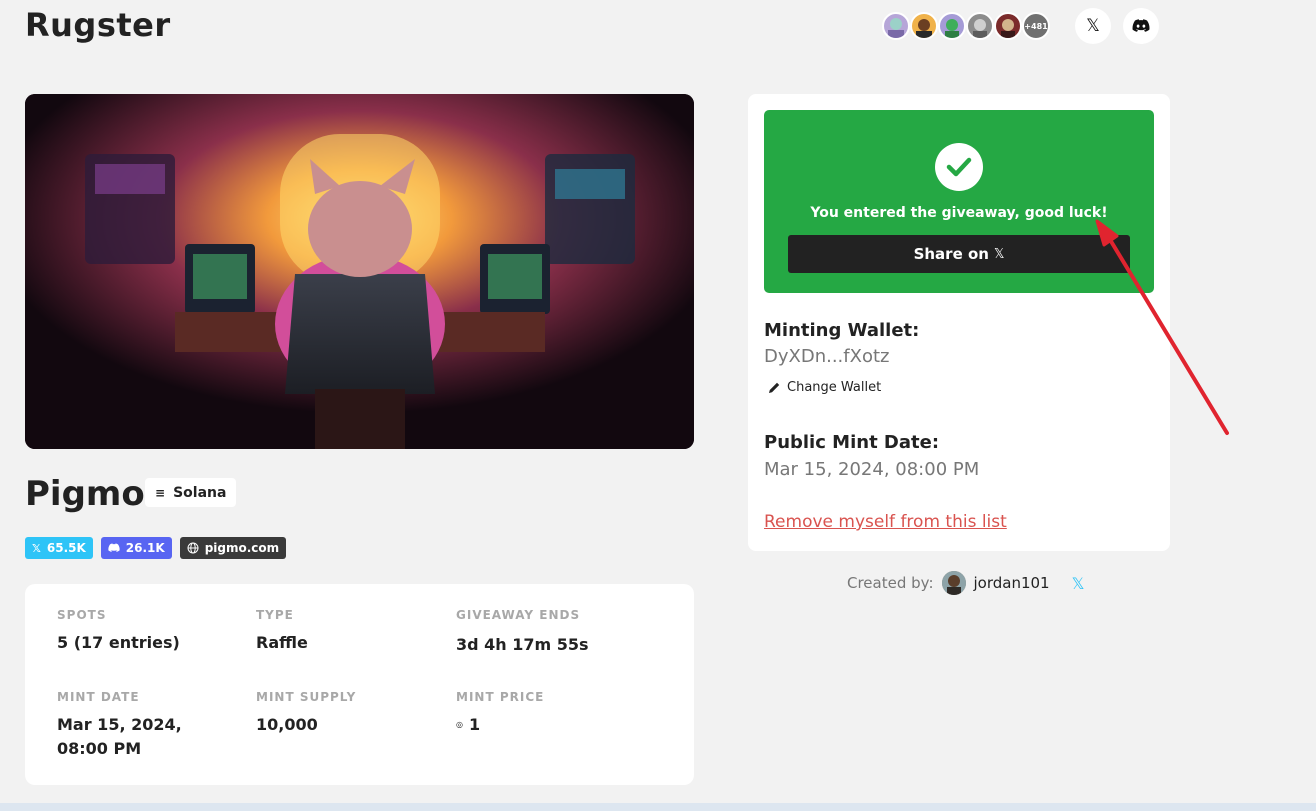  I want to click on participant-avatars: +481, so click(966, 26).